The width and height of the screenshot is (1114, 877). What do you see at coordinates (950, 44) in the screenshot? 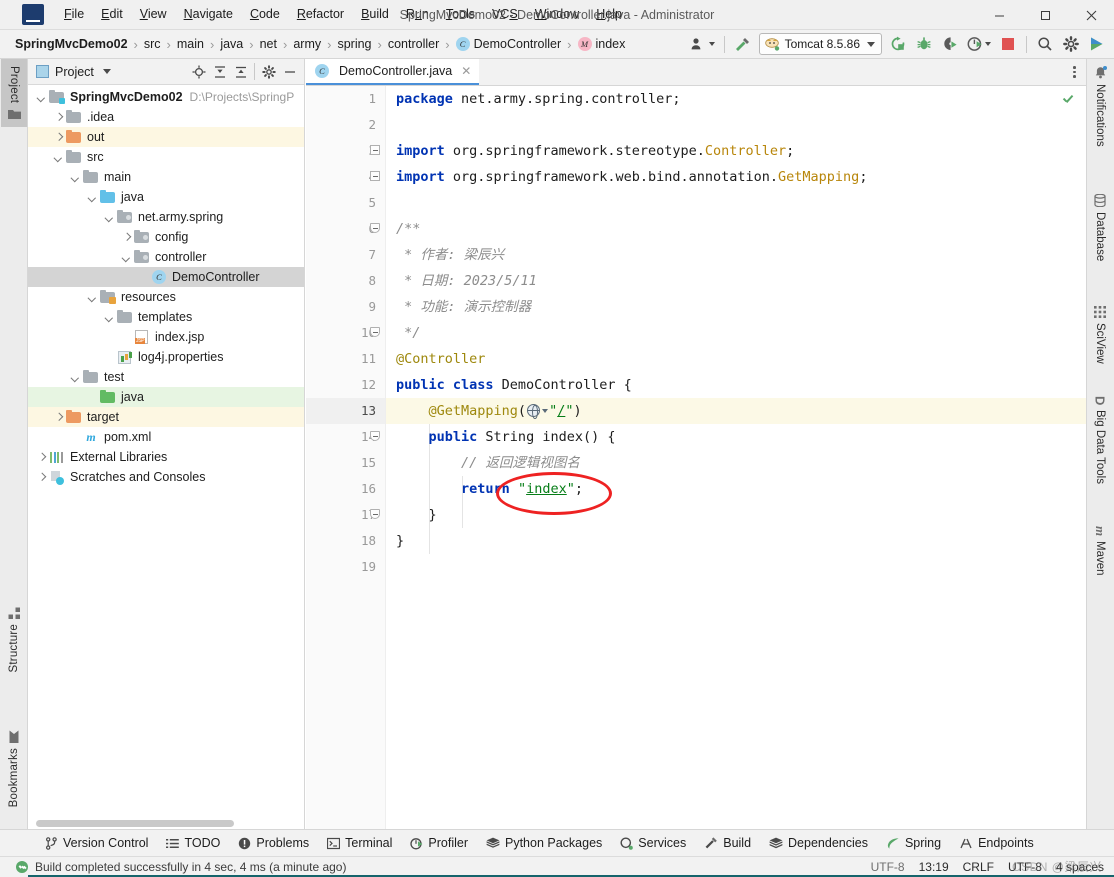
I see `run-with-coverage-icon` at bounding box center [950, 44].